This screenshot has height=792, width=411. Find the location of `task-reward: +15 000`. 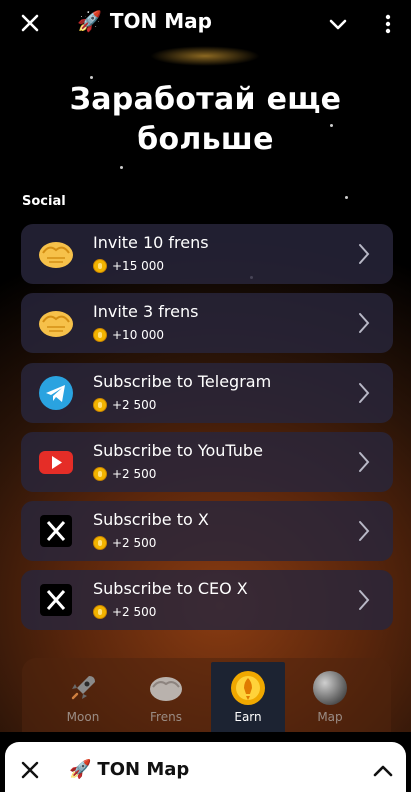

task-reward: +15 000 is located at coordinates (128, 266).